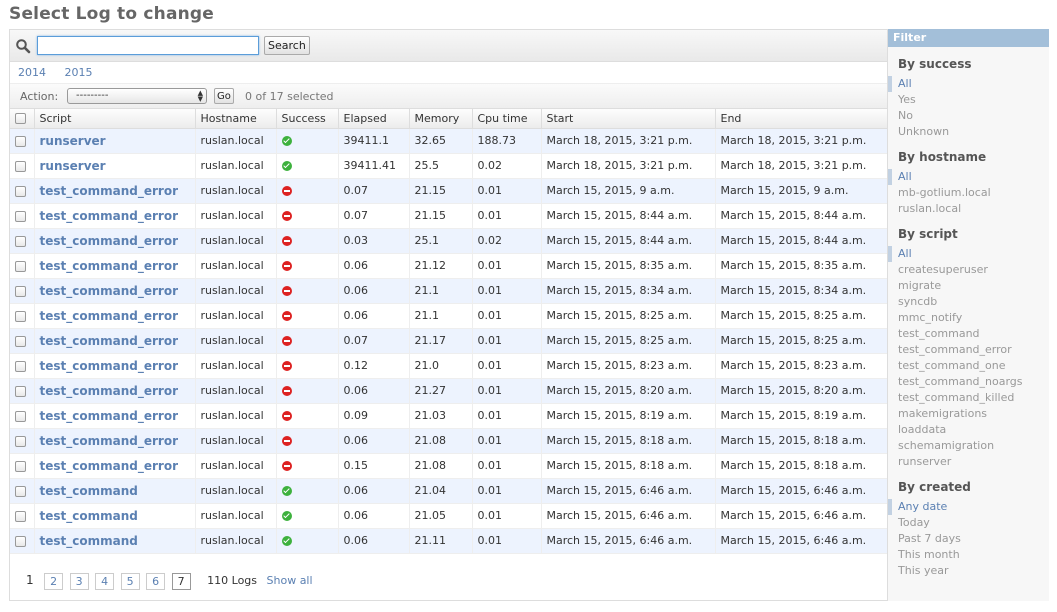 The width and height of the screenshot is (1057, 612). Describe the element at coordinates (441, 366) in the screenshot. I see `memory-cell: 21.0` at that location.